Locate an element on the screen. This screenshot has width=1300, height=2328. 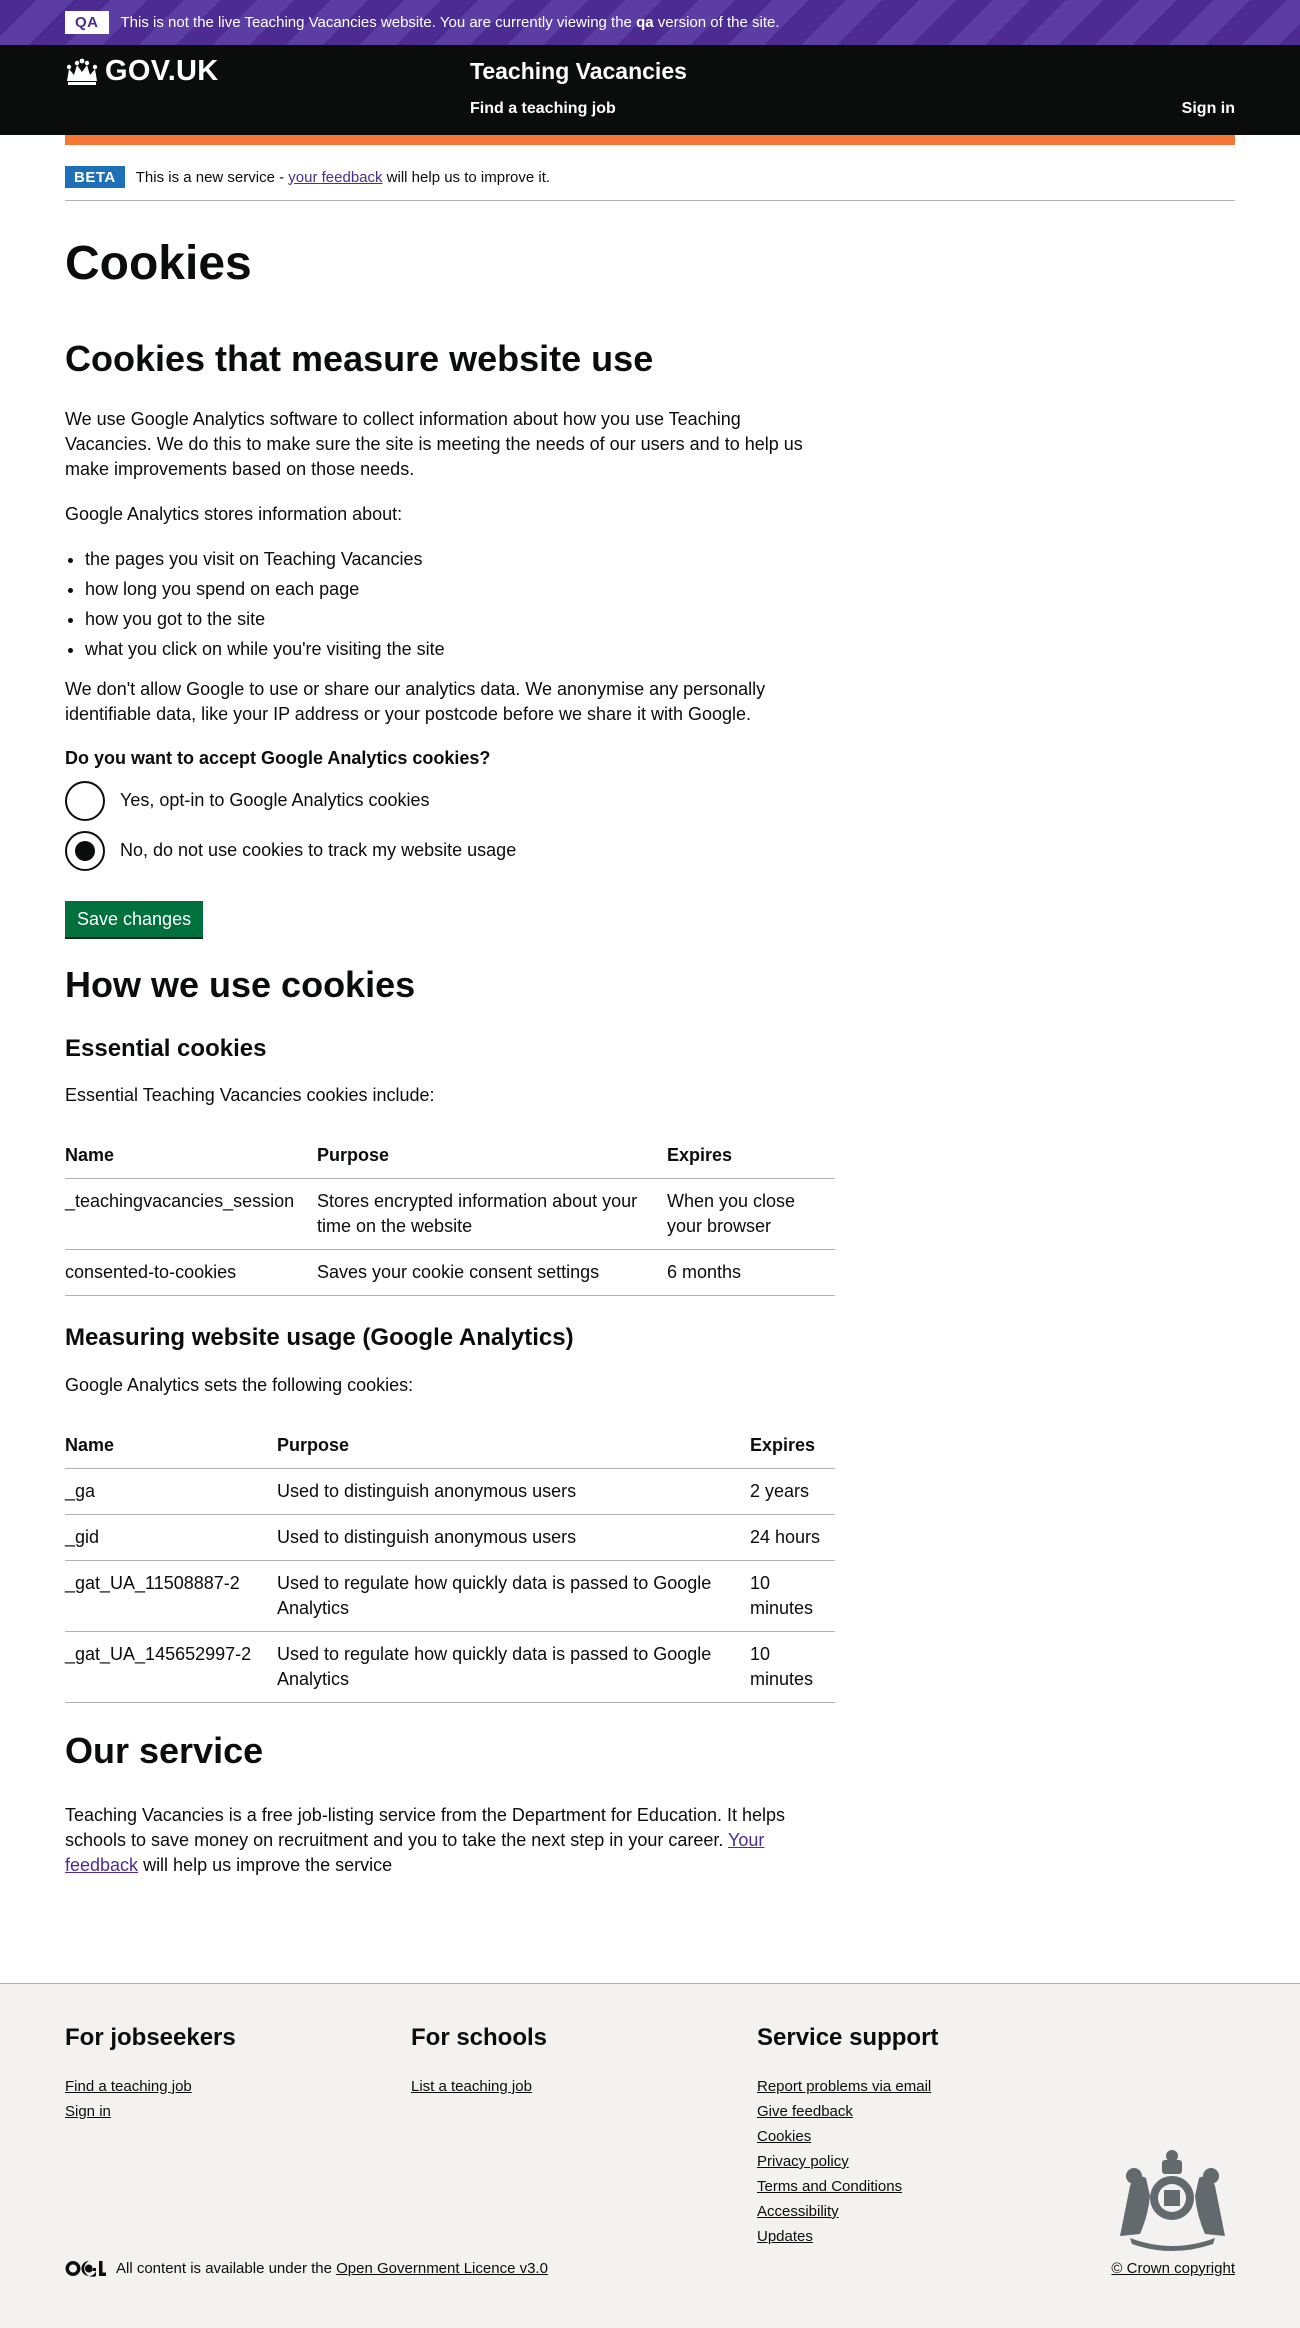
footer-heading: For schools is located at coordinates (479, 2037).